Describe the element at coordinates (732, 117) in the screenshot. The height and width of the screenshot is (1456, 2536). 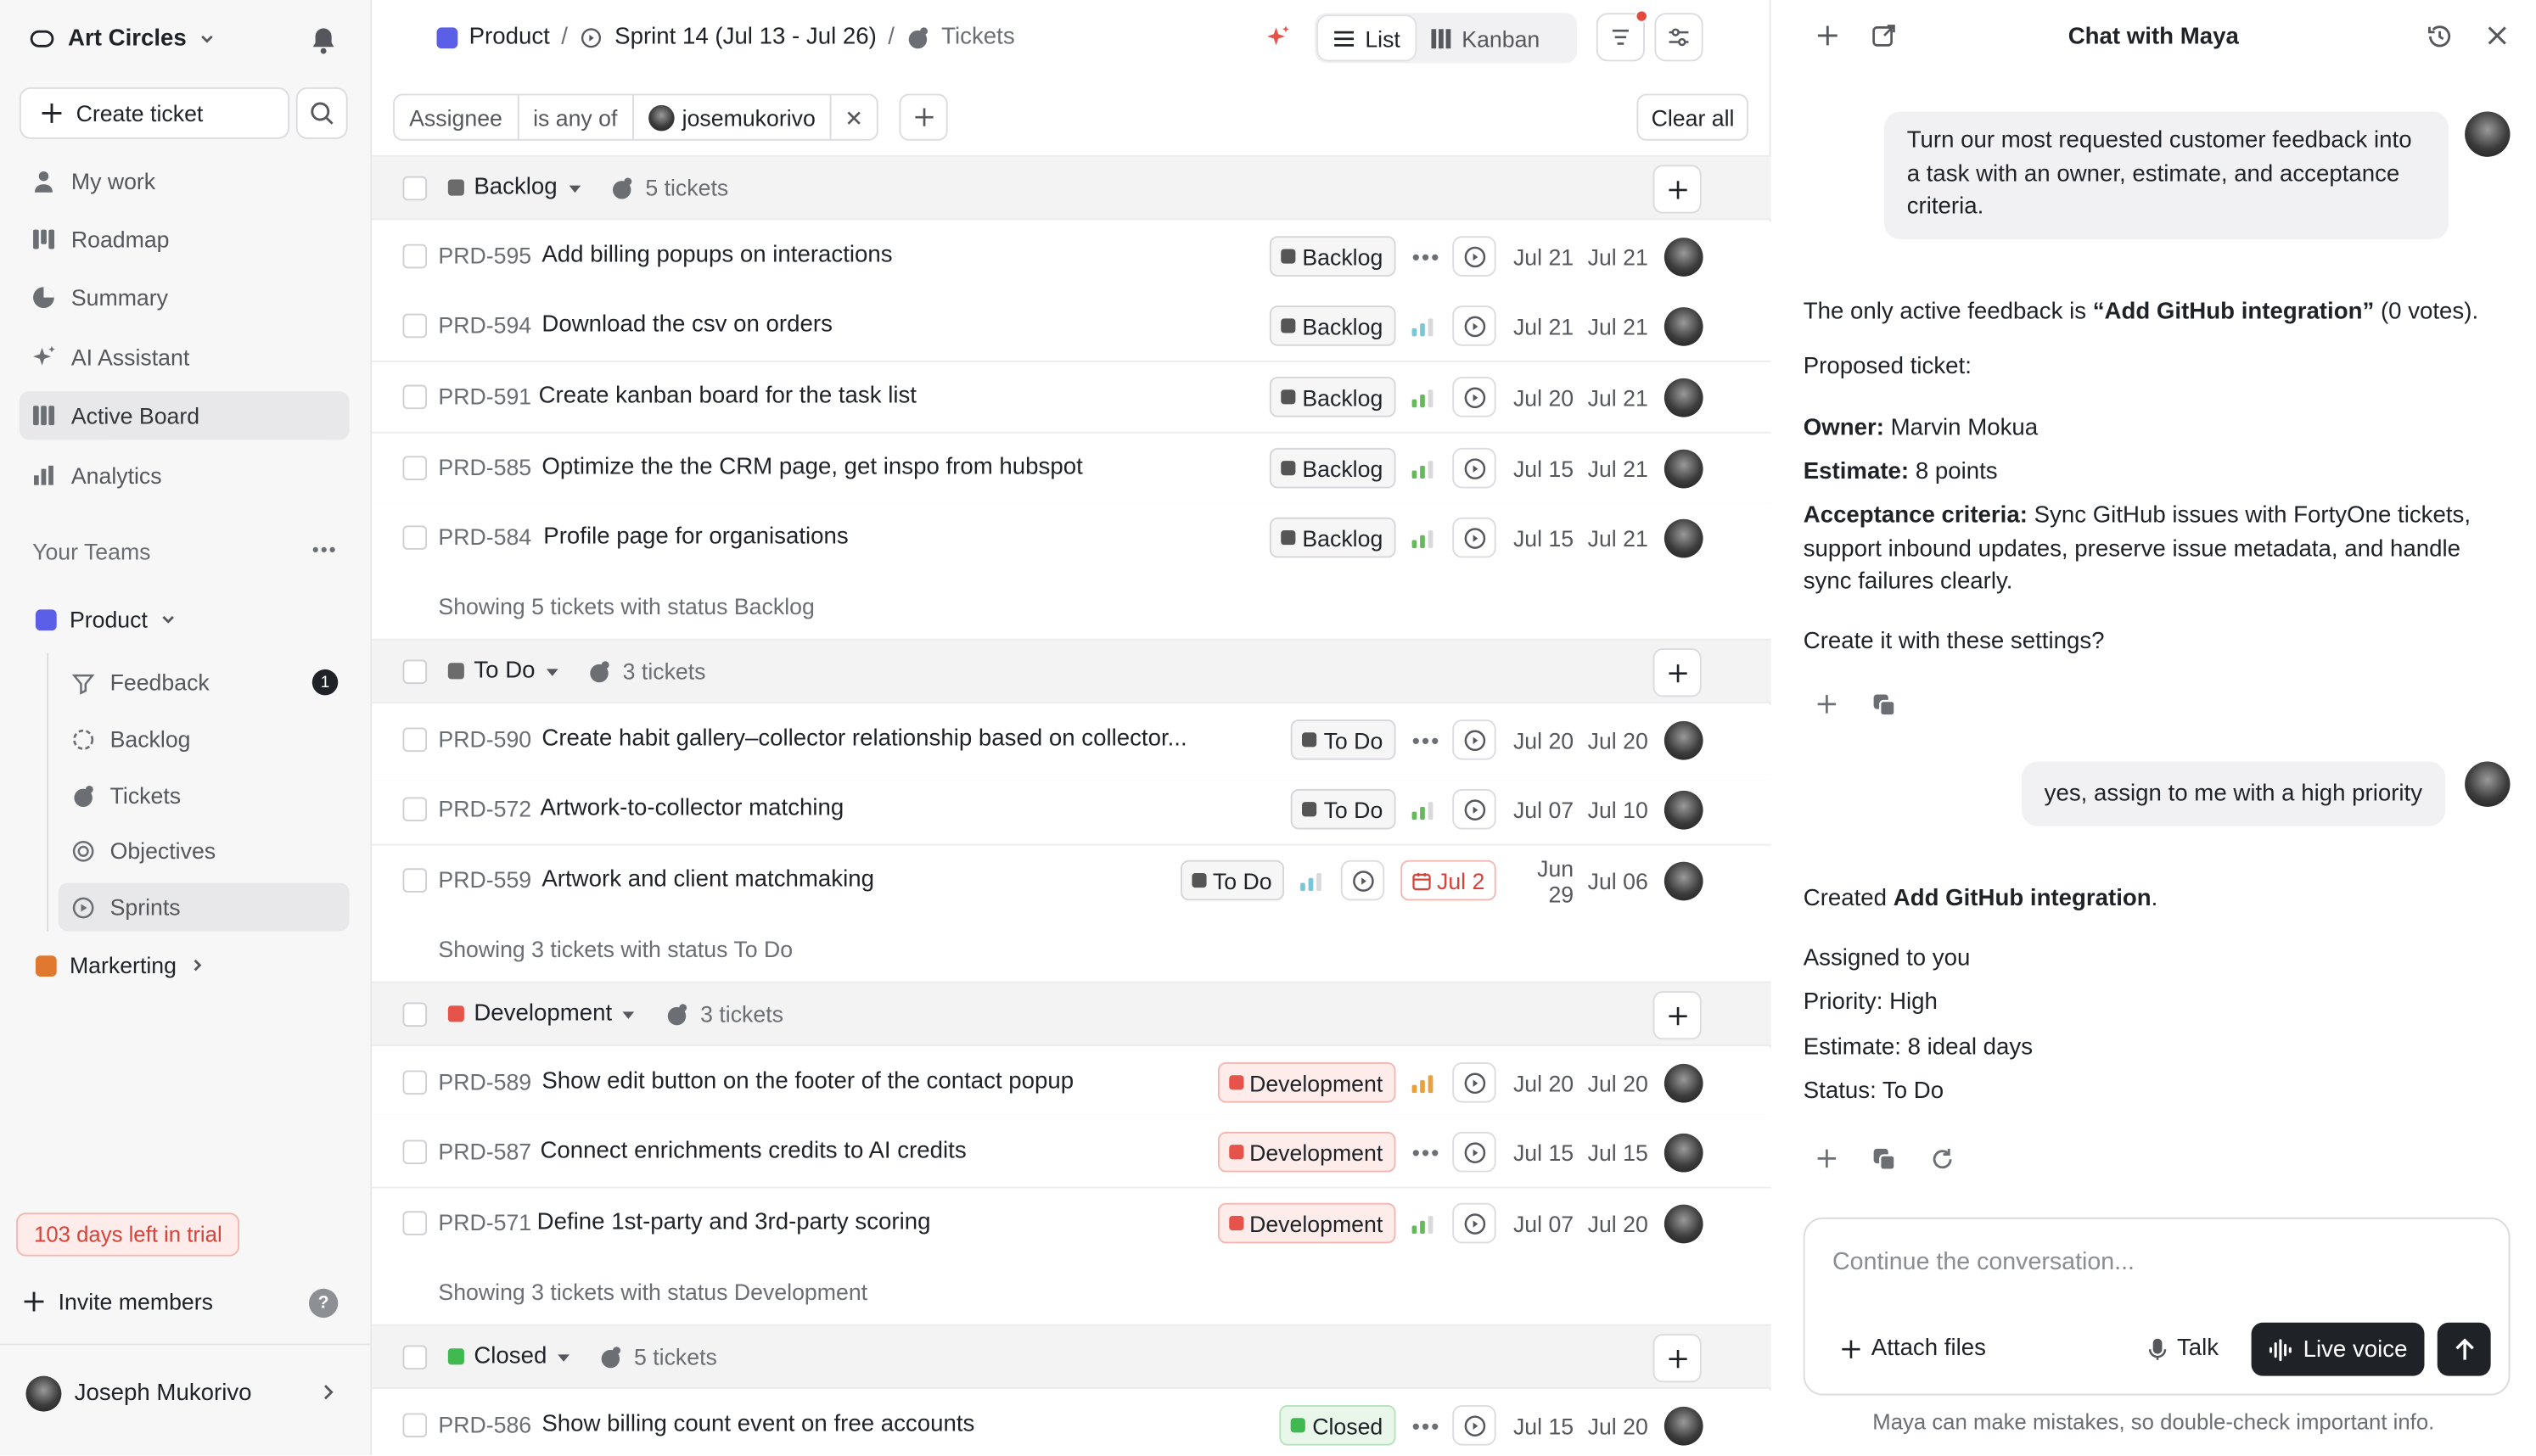
I see `filter-value: josemukorivo` at that location.